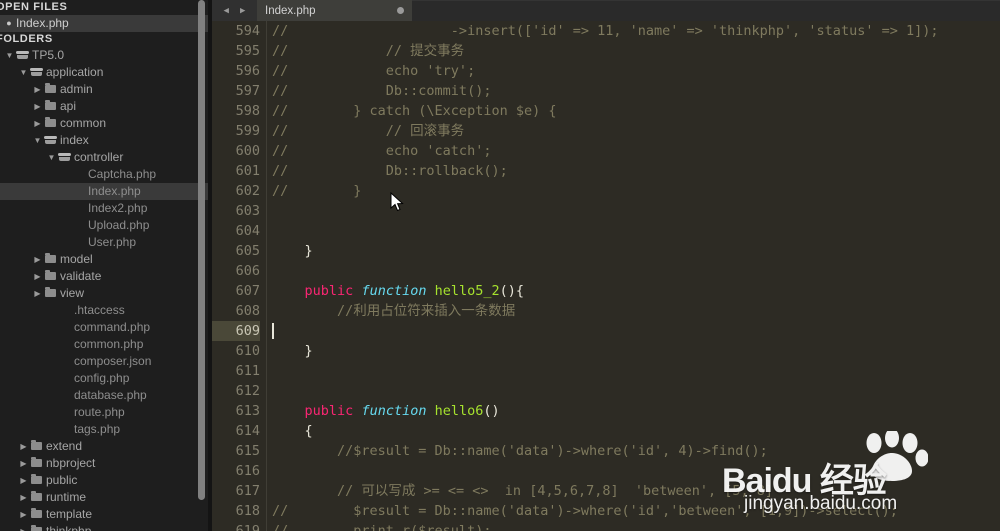 The height and width of the screenshot is (531, 1000). I want to click on tab-nav-arrows: ◀ ▶, so click(234, 10).